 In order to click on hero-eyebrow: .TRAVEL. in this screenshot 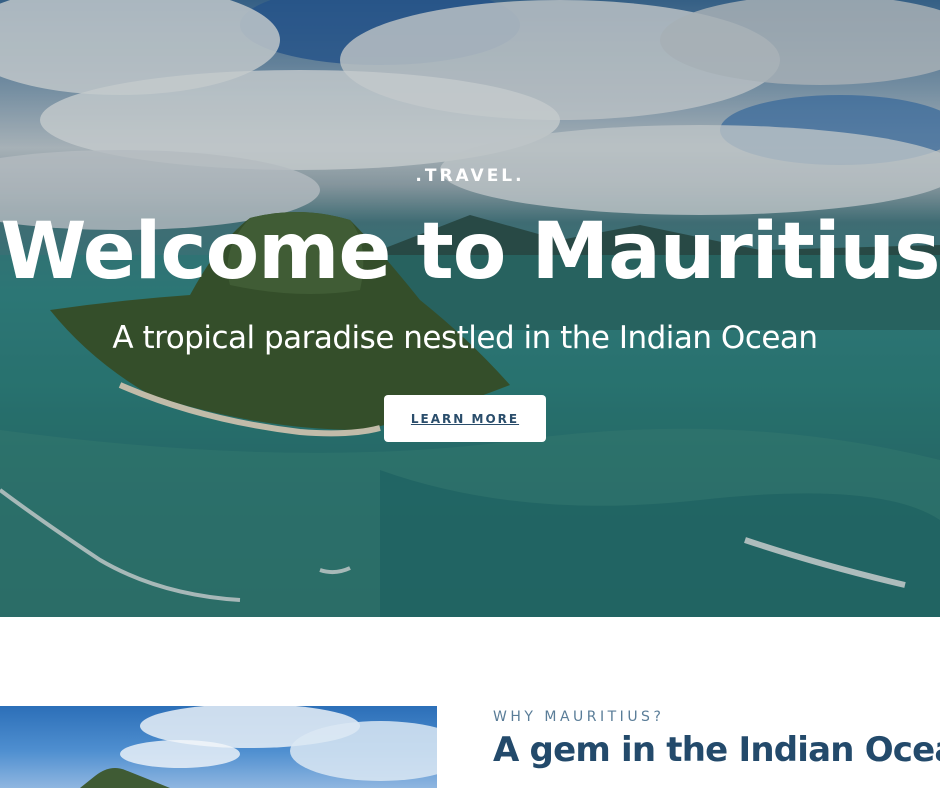, I will do `click(470, 176)`.